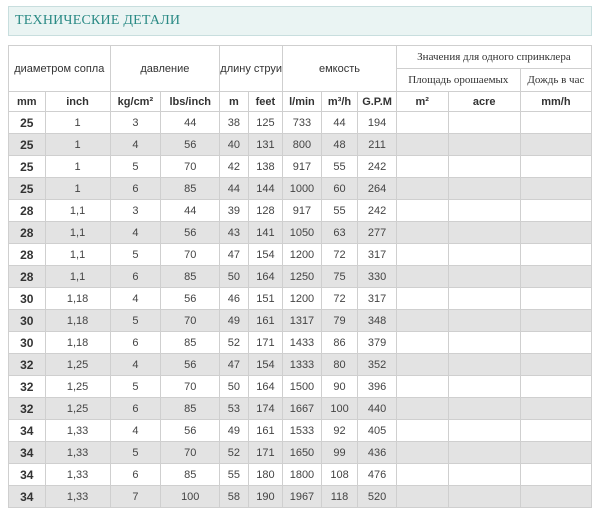 Image resolution: width=600 pixels, height=508 pixels. I want to click on table-row: 34 1,33 5 70 52 171 1650 99 436, so click(300, 452).